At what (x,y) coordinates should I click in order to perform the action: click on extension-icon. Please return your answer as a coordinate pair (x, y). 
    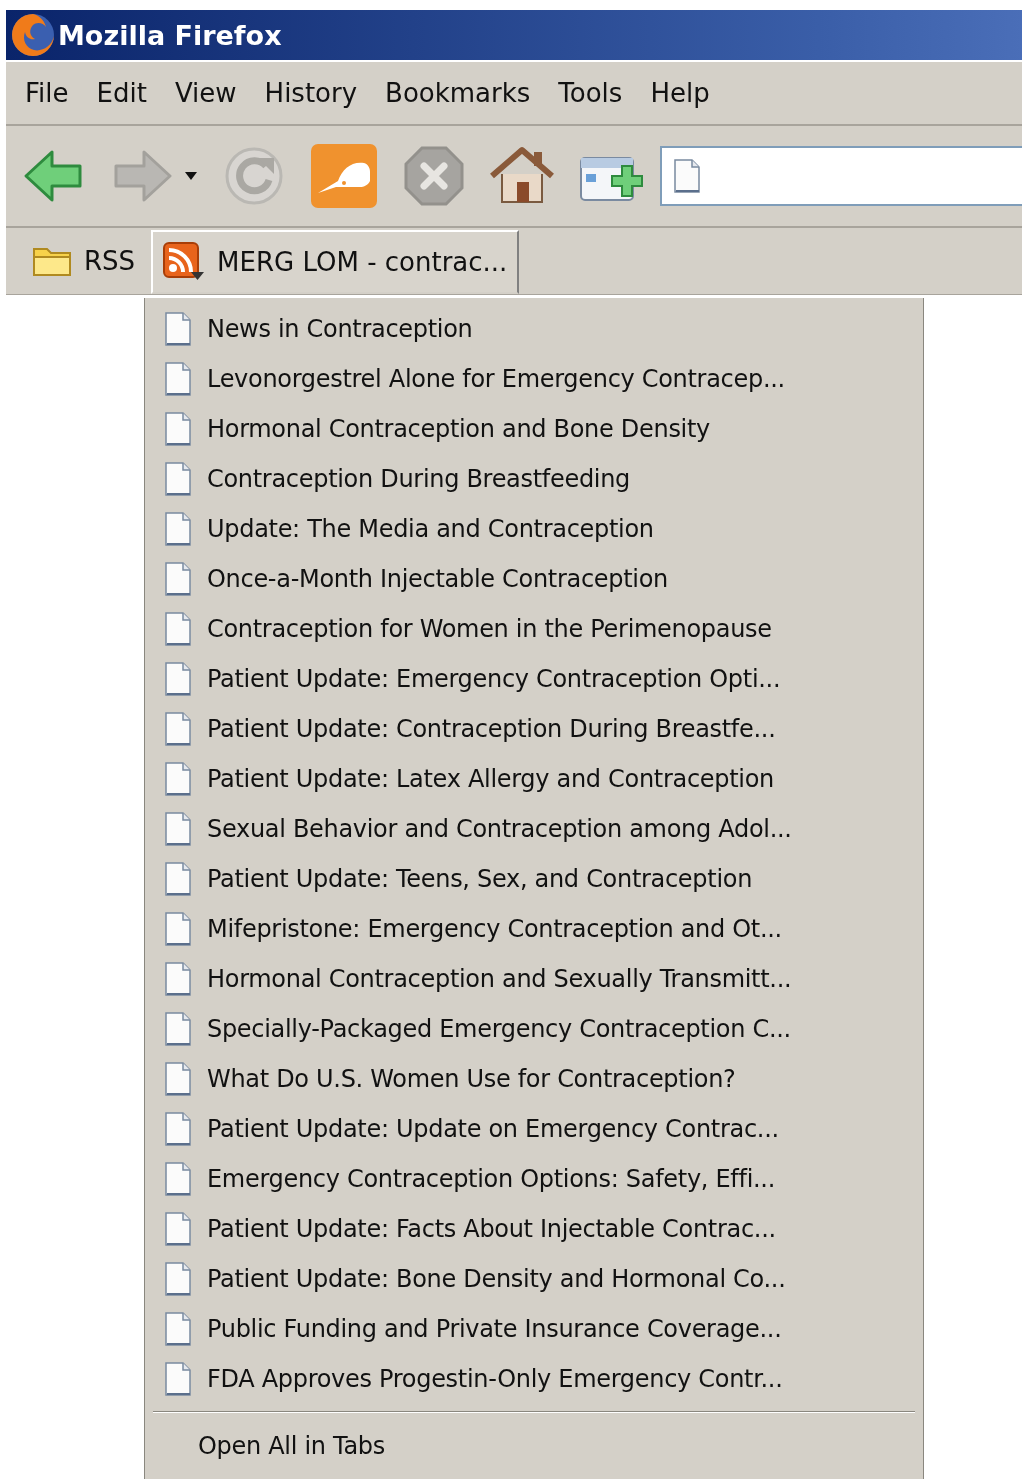
    Looking at the image, I should click on (344, 176).